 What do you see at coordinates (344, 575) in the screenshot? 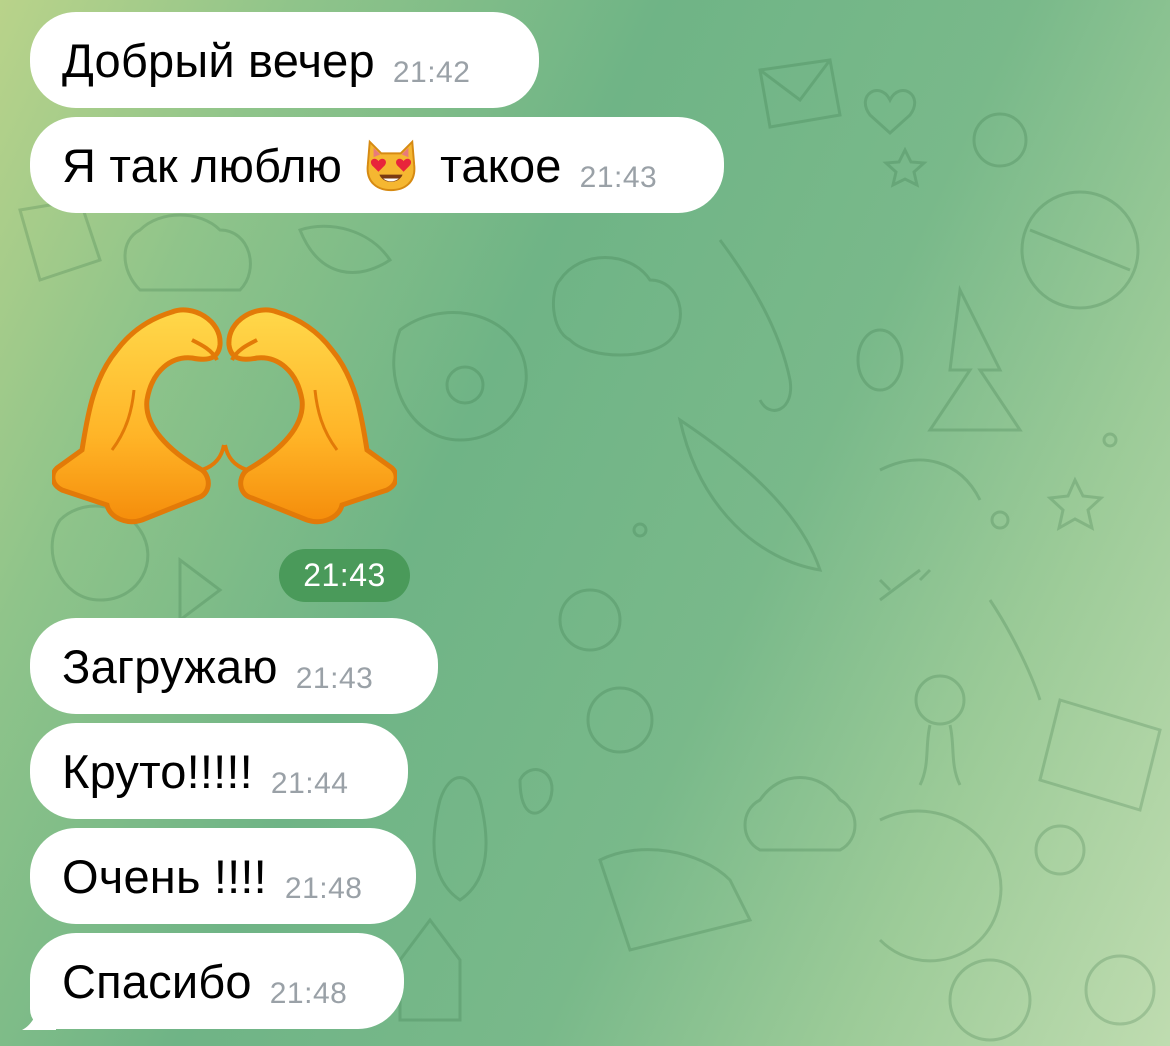
I see `sticker-time-badge: 21:43` at bounding box center [344, 575].